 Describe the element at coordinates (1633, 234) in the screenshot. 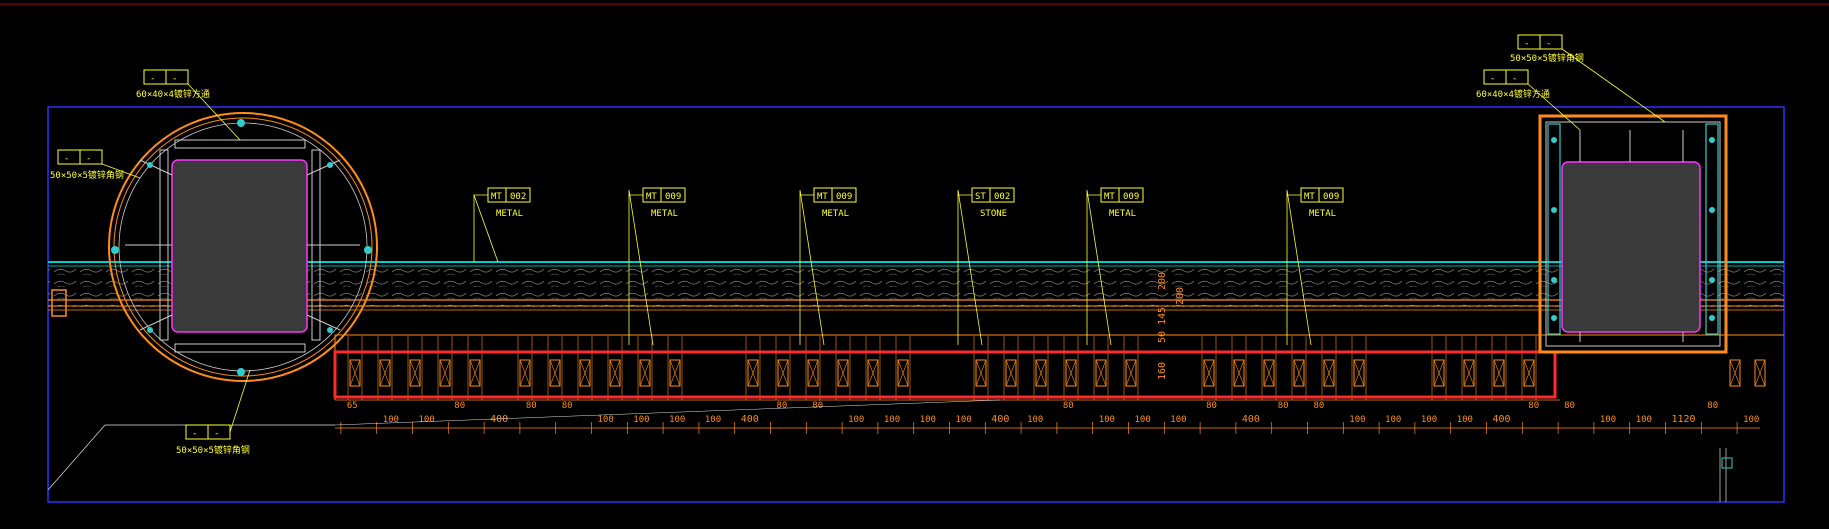

I see `square-column-right` at that location.